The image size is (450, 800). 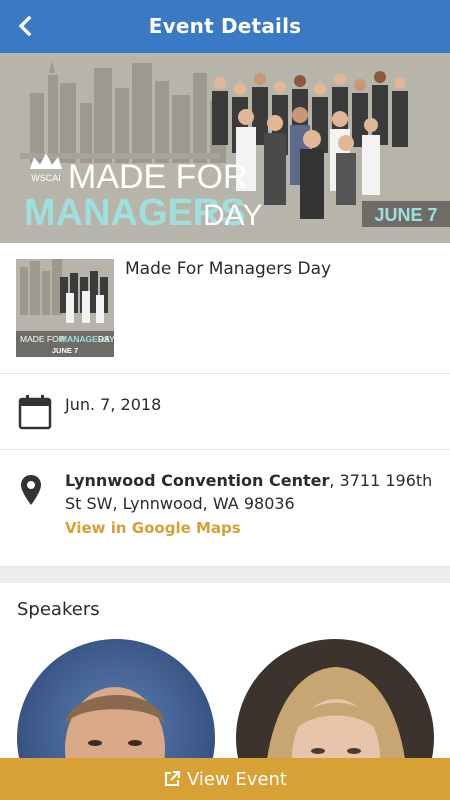 I want to click on location-name: Lynnwood Convention Center, so click(x=197, y=480).